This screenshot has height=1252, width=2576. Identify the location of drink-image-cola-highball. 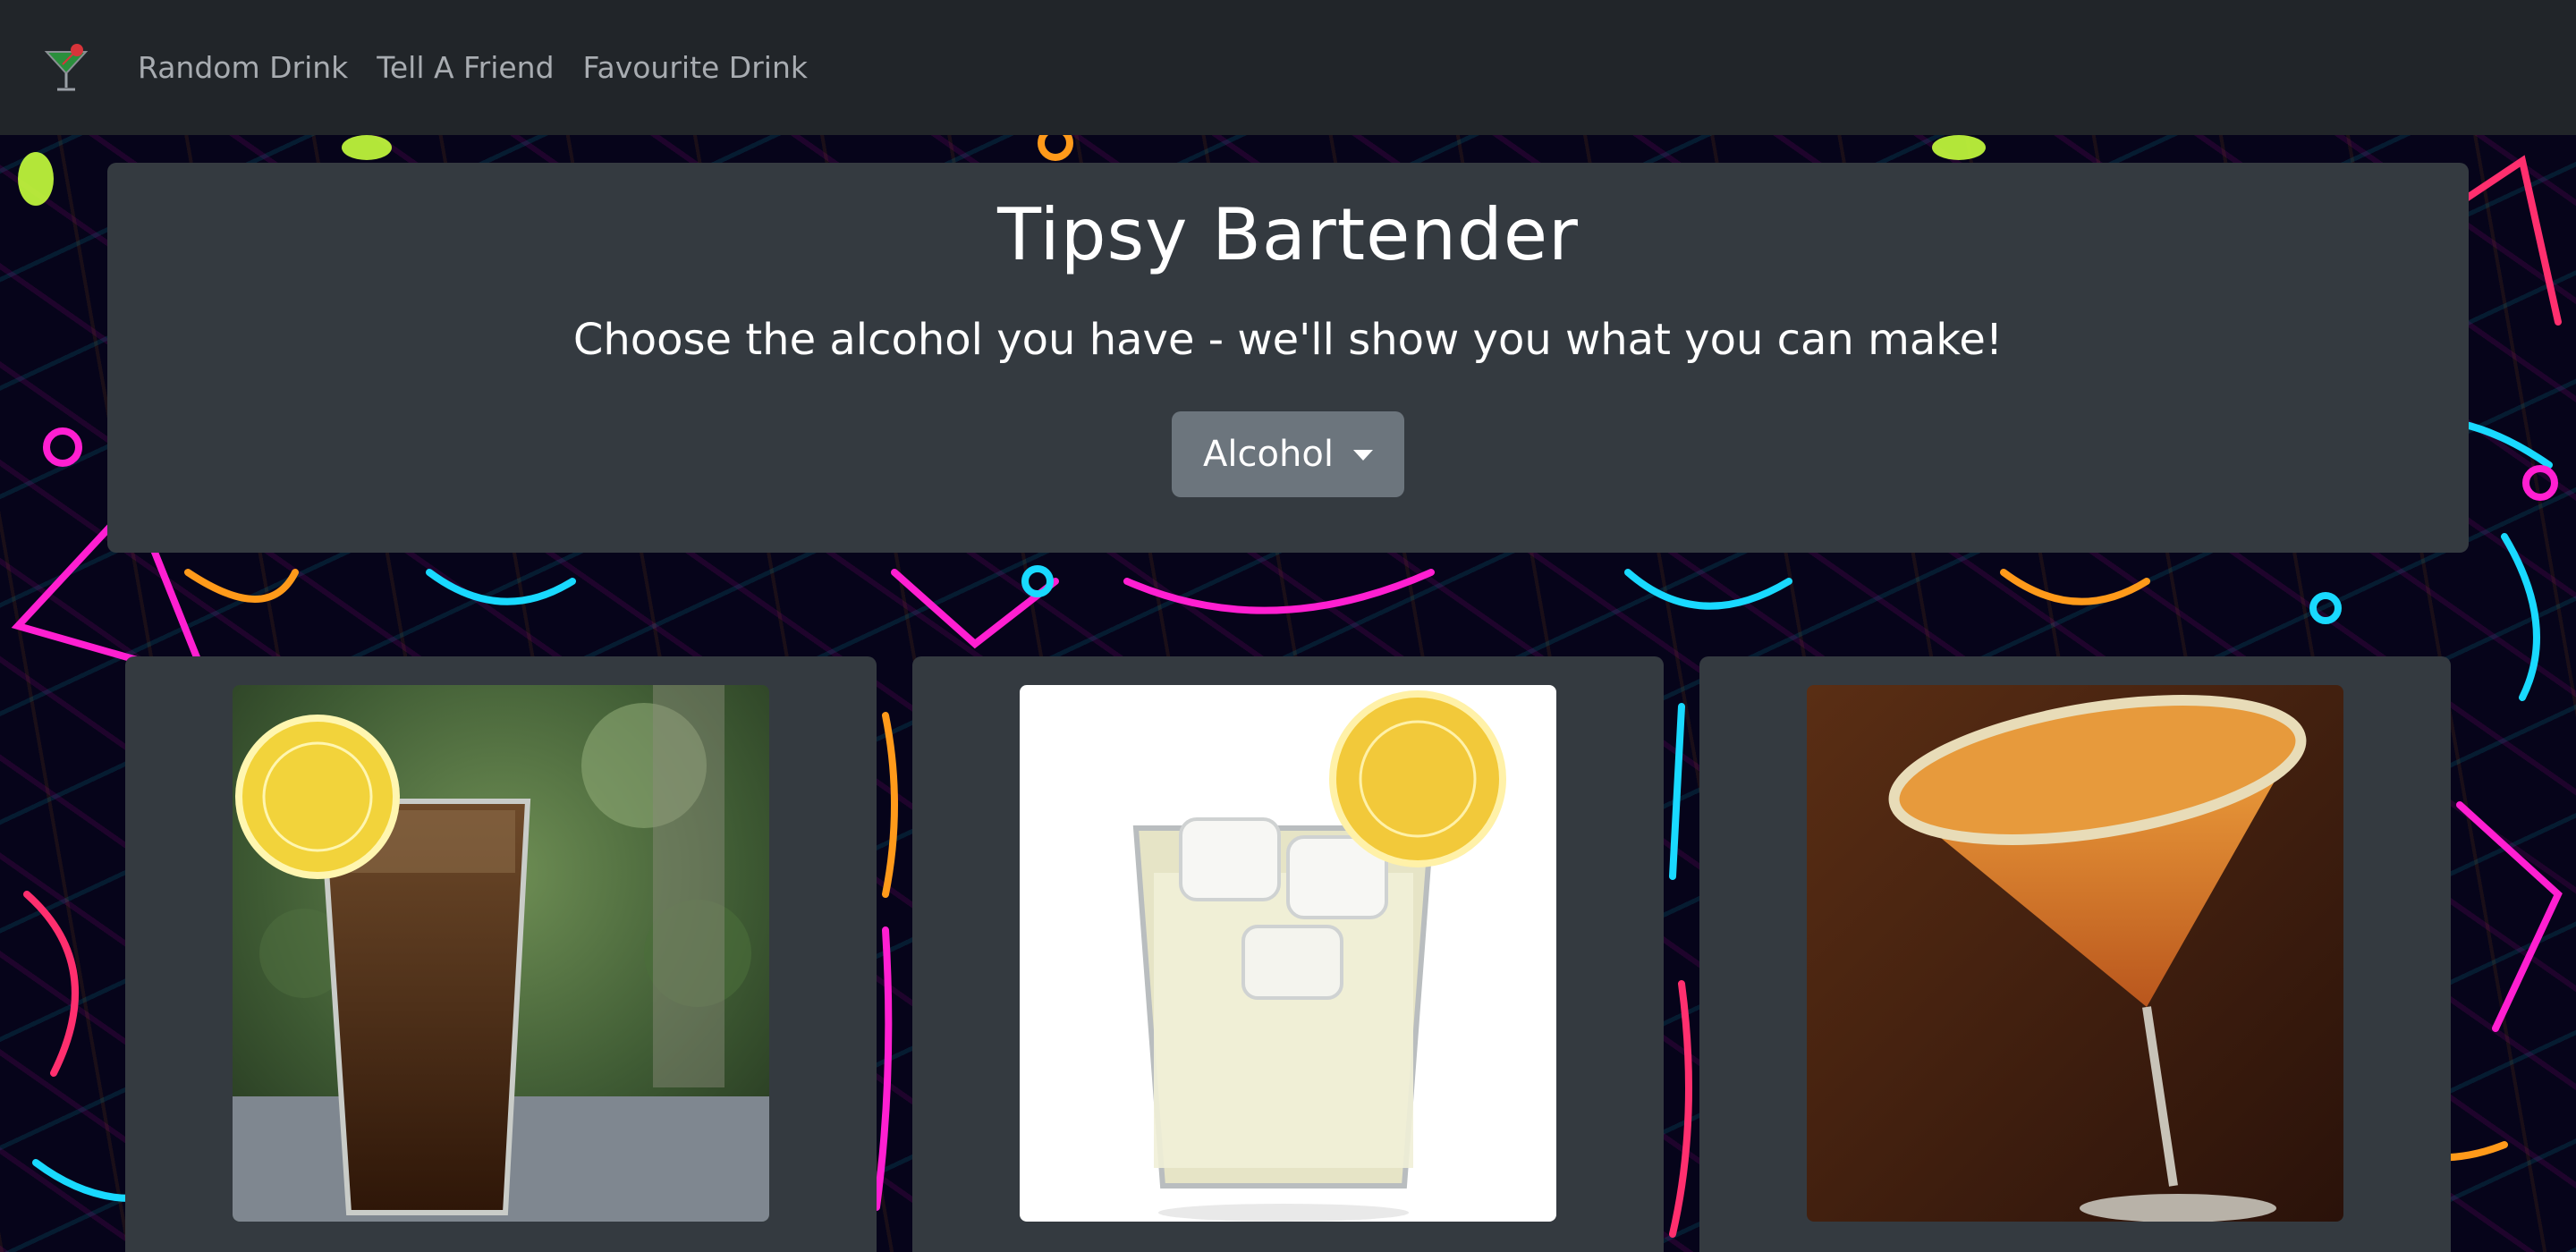
(501, 953).